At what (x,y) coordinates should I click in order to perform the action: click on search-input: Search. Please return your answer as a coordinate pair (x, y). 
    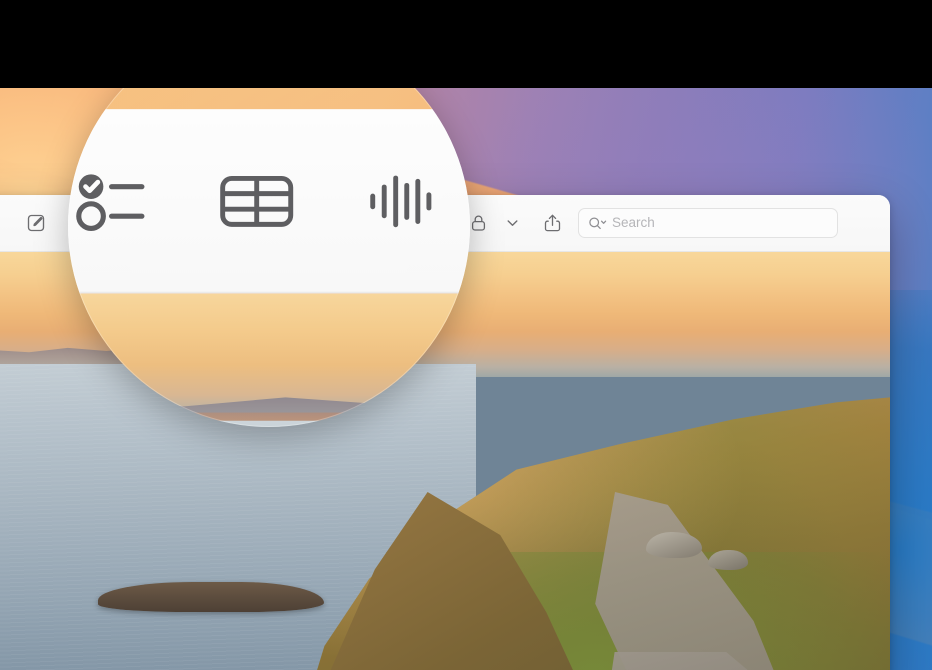
    Looking at the image, I should click on (708, 223).